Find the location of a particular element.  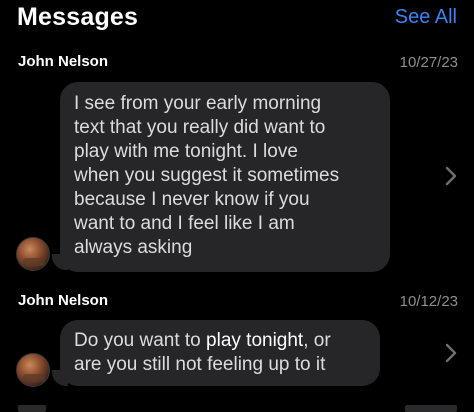

message-line: Do you want to play tonight, or is located at coordinates (220, 341).